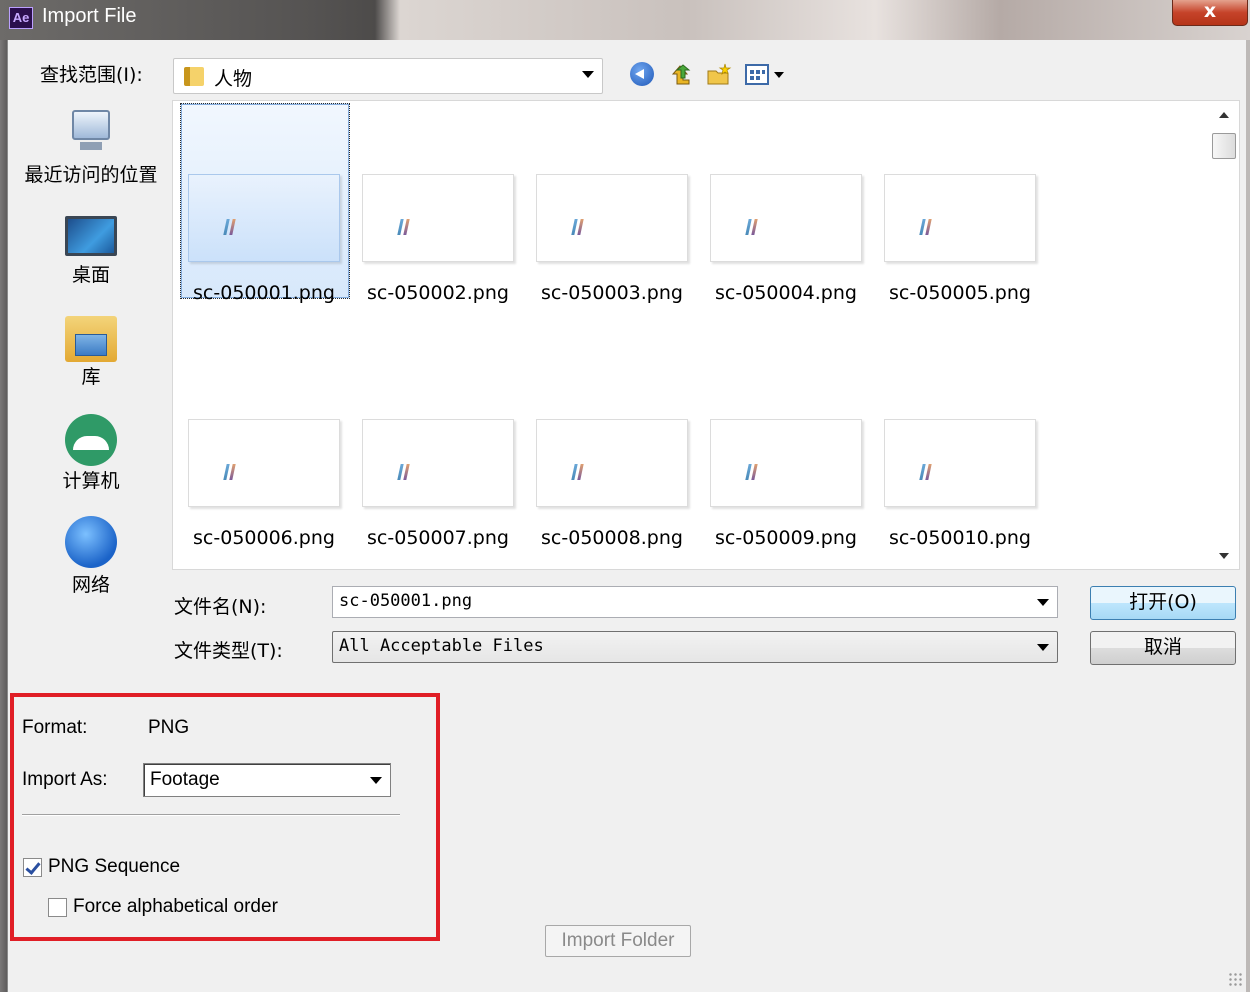 The image size is (1250, 992). What do you see at coordinates (194, 76) in the screenshot?
I see `folder-icon` at bounding box center [194, 76].